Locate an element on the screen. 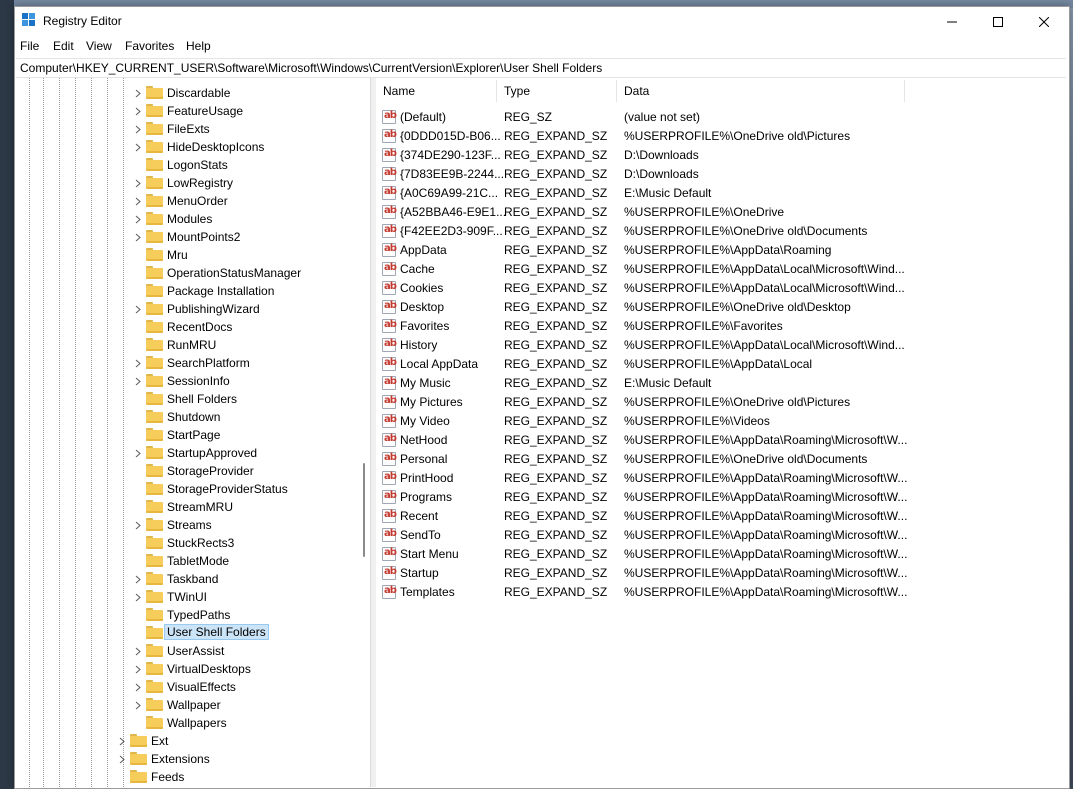 This screenshot has width=1073, height=789. tree-node: Feeds is located at coordinates (187, 777).